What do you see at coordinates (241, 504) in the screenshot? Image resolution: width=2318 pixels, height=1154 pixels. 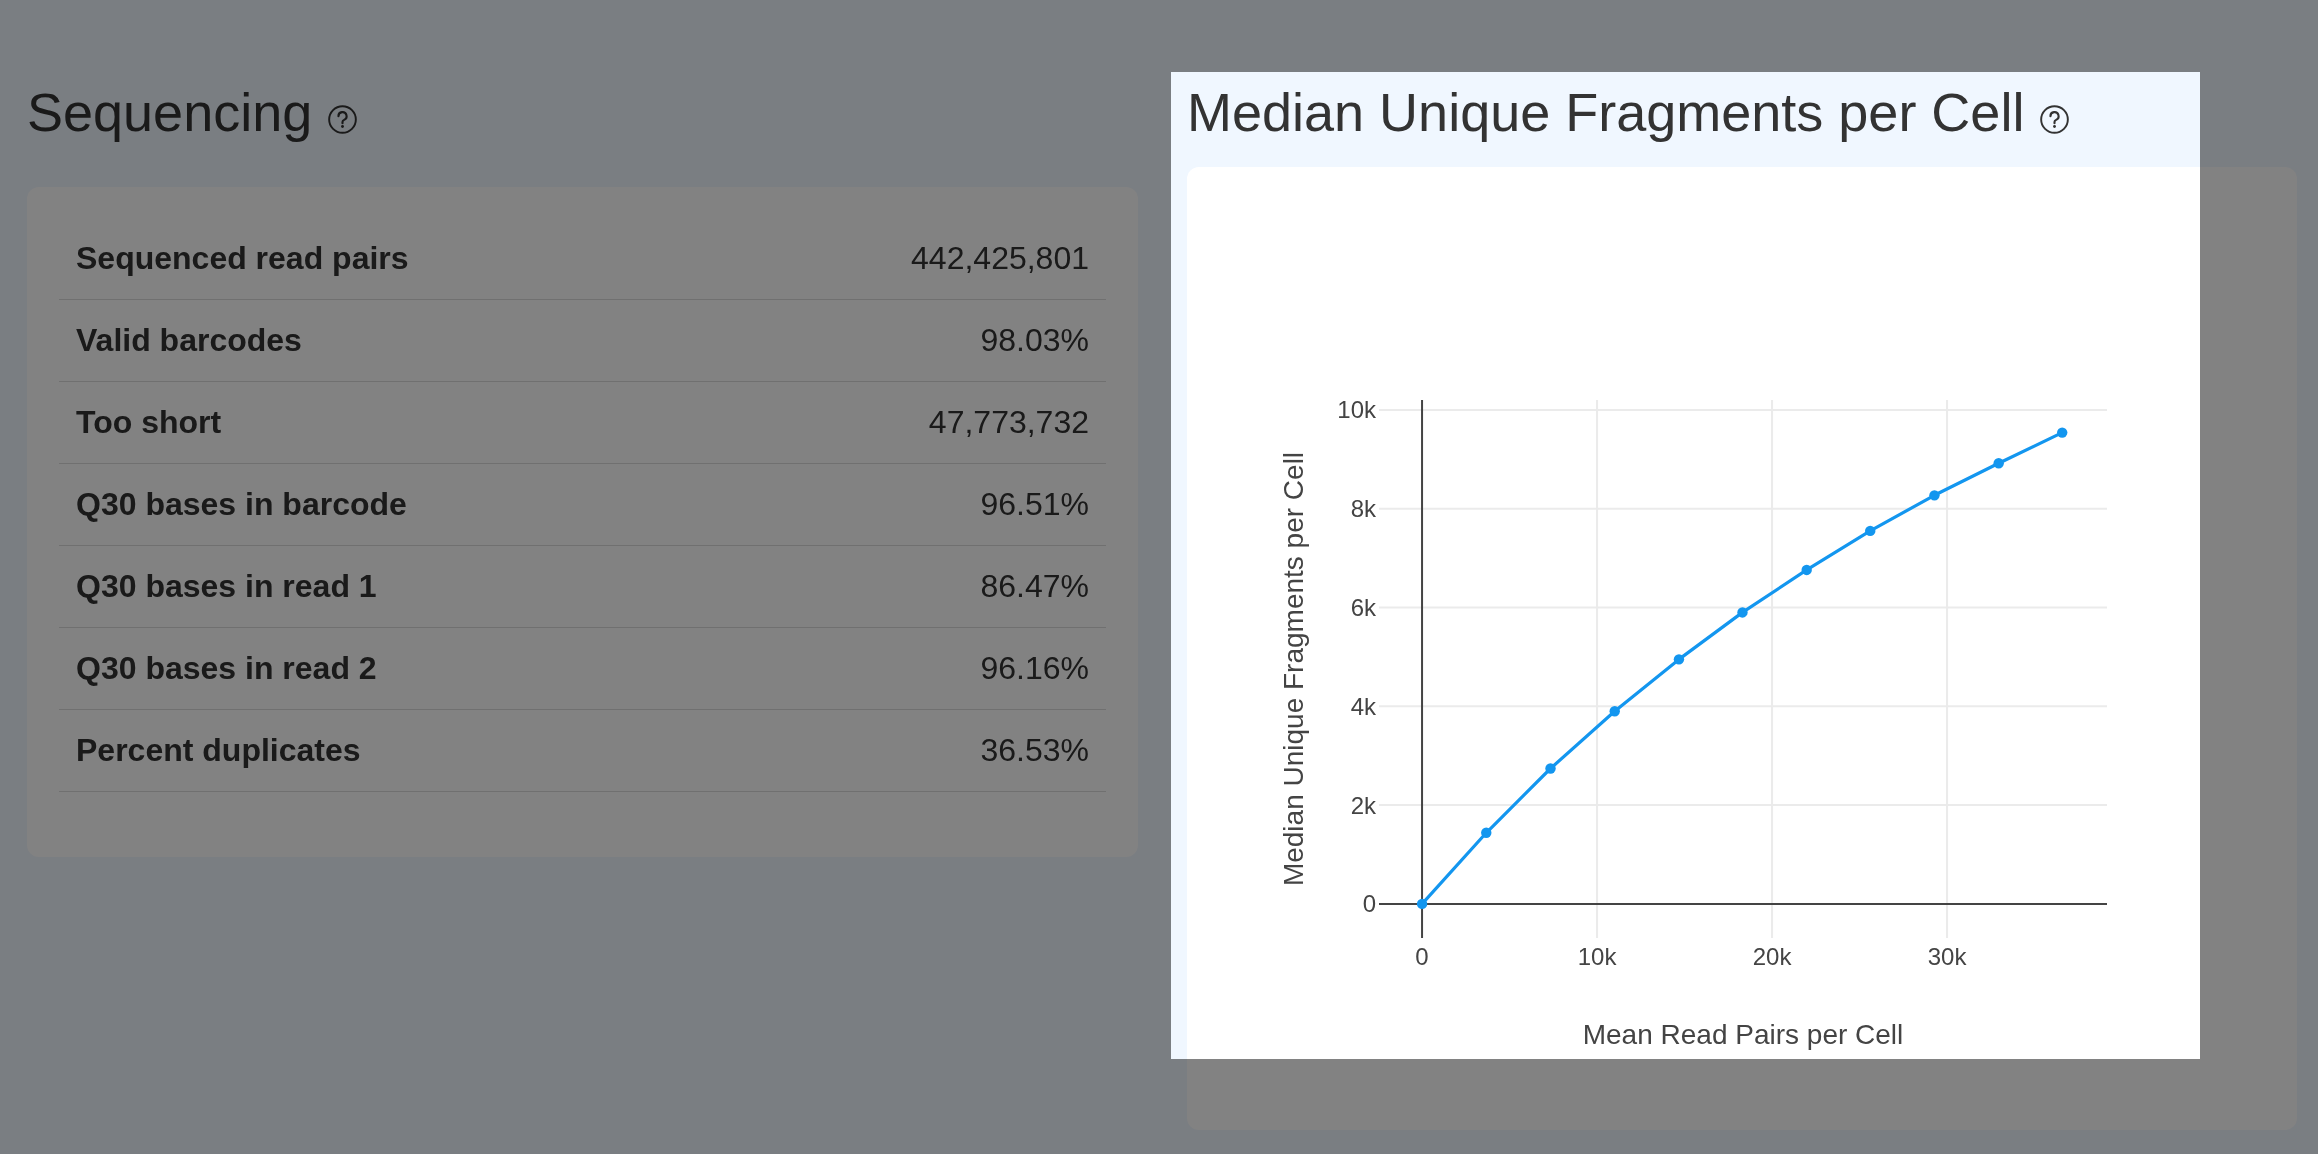 I see `metric-label: Q30 bases in barcode` at bounding box center [241, 504].